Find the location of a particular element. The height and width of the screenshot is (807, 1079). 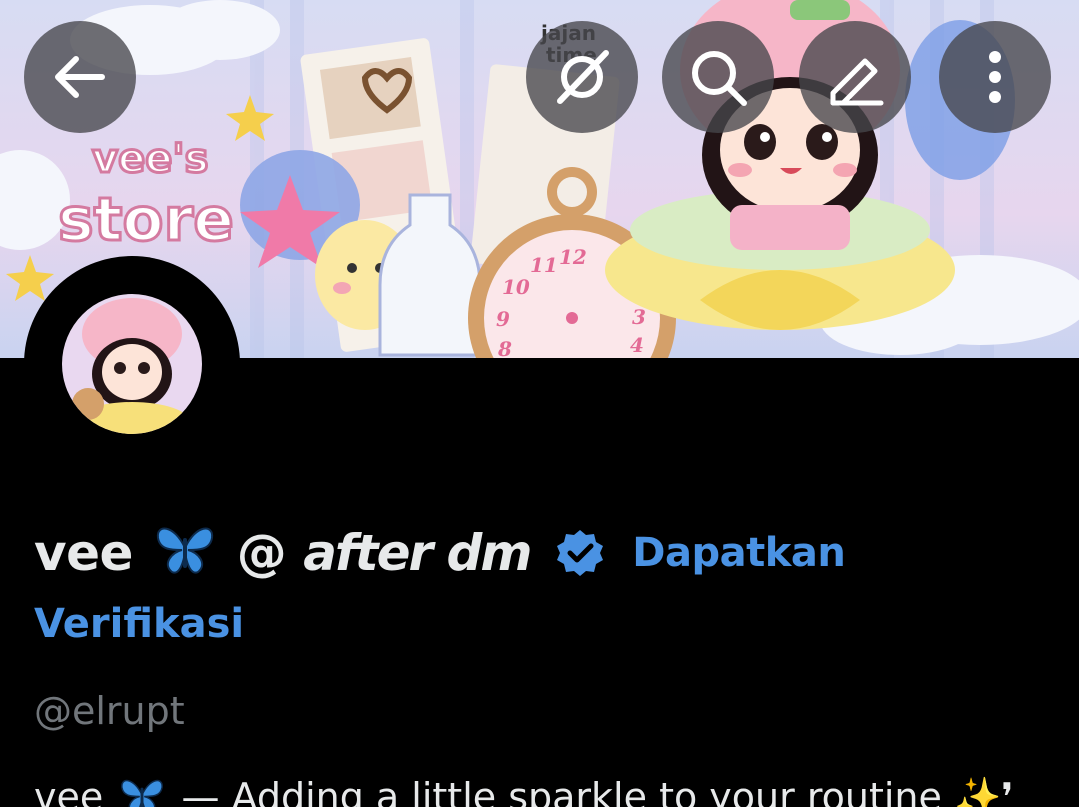

avatar is located at coordinates (132, 364).